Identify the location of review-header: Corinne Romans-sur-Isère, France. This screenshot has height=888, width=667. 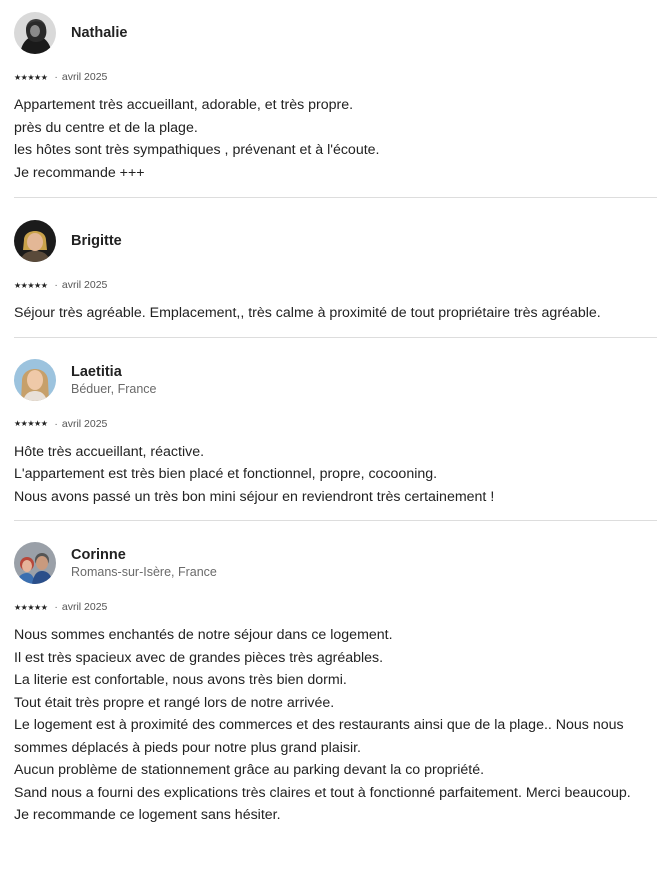
(335, 563).